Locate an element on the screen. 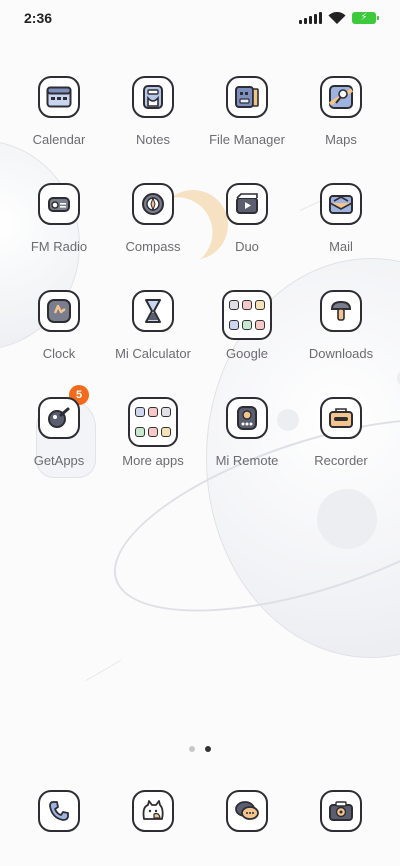 The height and width of the screenshot is (866, 400). radio-icon is located at coordinates (59, 204).